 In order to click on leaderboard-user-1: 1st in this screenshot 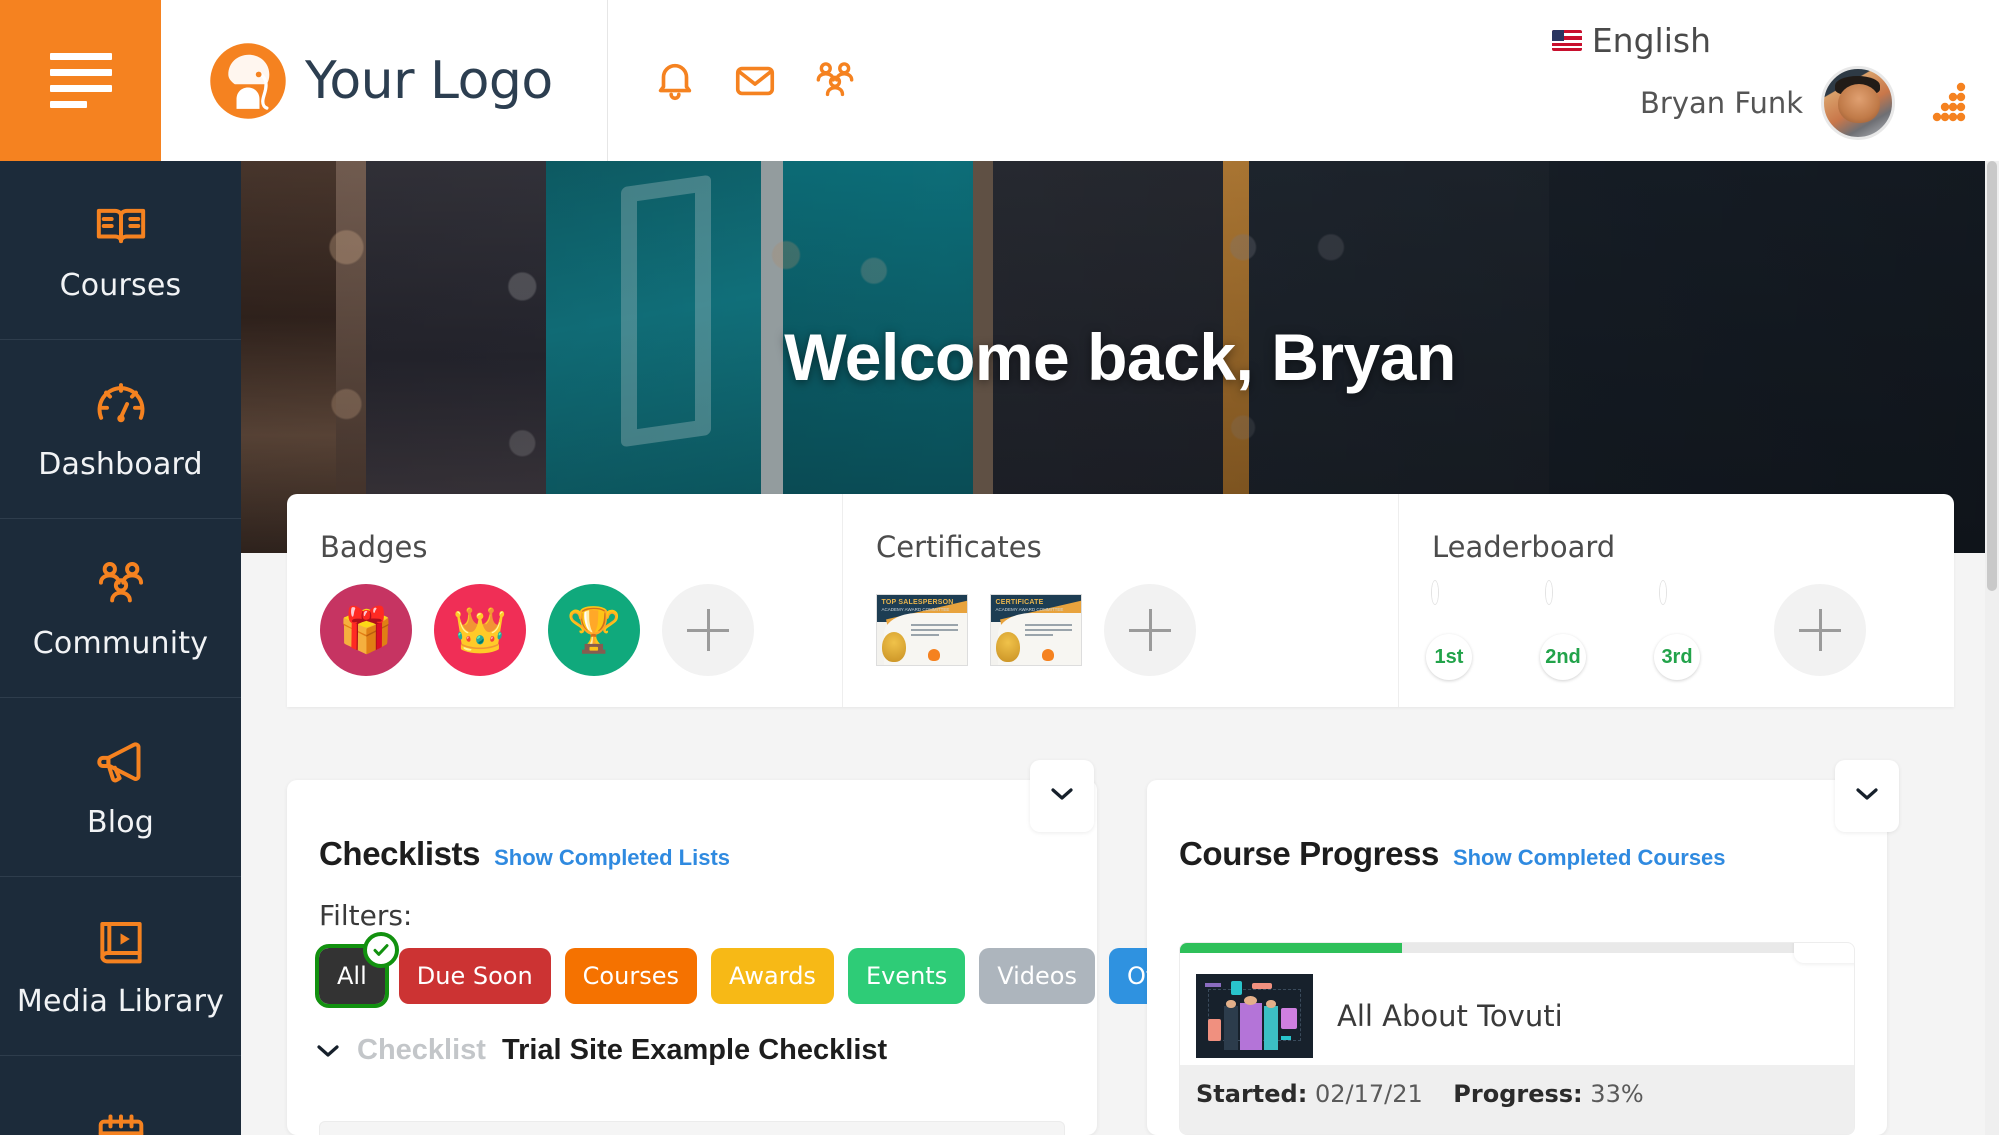, I will do `click(1475, 630)`.